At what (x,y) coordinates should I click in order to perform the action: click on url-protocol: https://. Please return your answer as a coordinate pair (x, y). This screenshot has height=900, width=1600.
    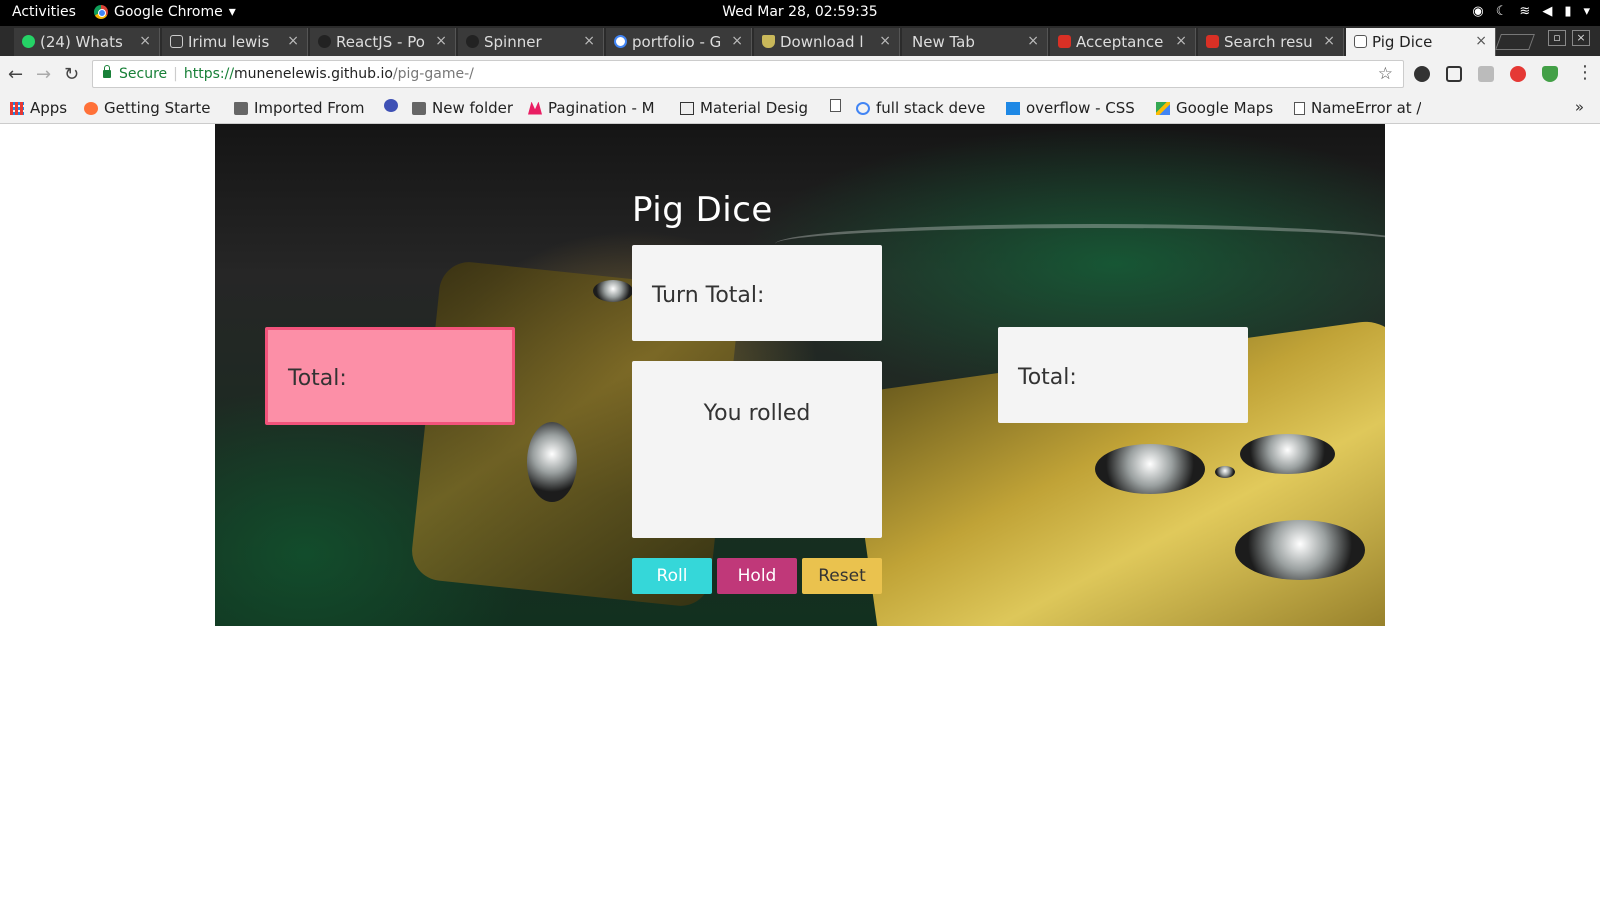
    Looking at the image, I should click on (209, 74).